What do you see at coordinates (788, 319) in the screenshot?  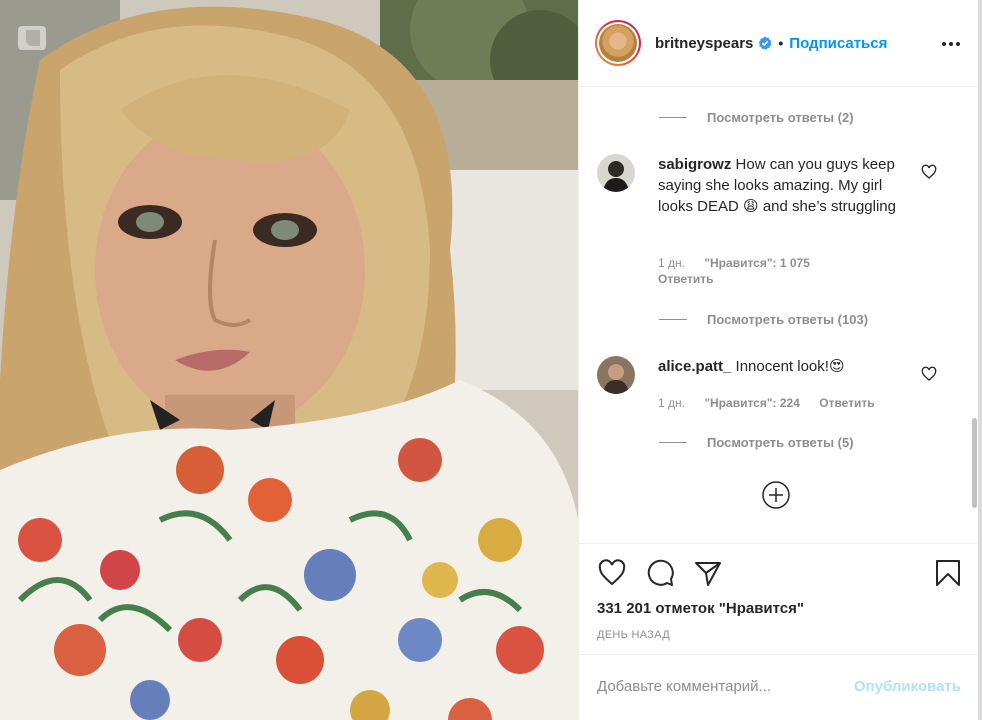 I see `view-replies-label: Посмотреть ответы (103)` at bounding box center [788, 319].